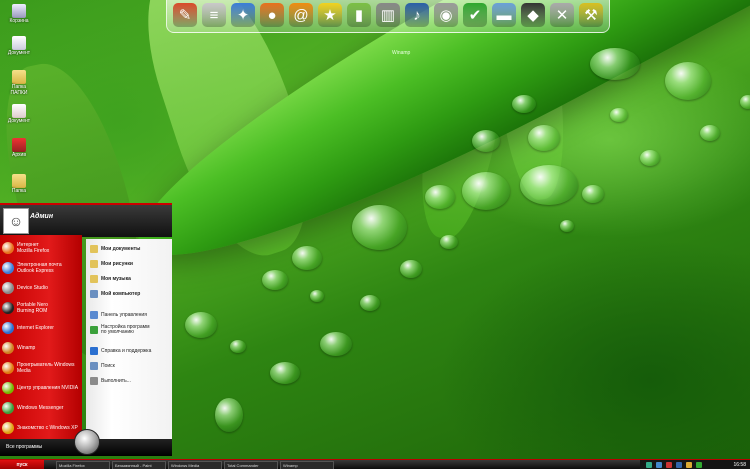  What do you see at coordinates (562, 15) in the screenshot?
I see `tools-icon: ✕` at bounding box center [562, 15].